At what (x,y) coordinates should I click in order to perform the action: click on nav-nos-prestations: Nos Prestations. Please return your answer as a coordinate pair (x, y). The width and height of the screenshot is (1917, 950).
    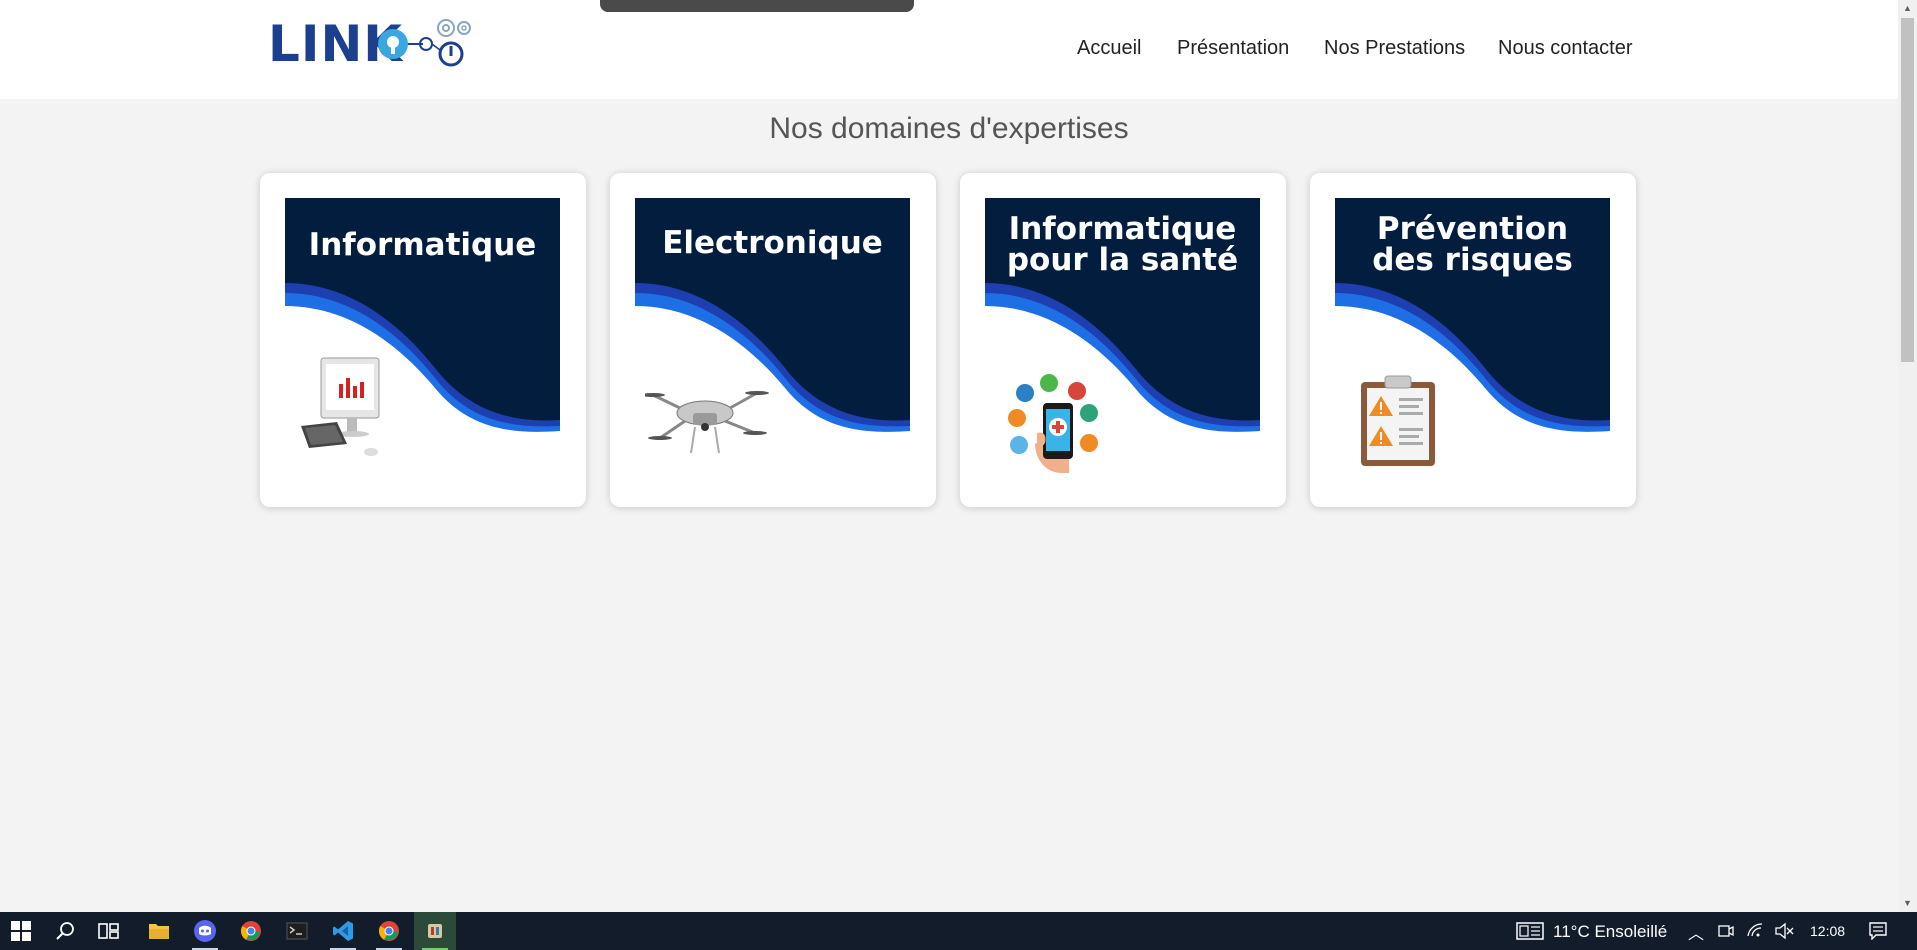
    Looking at the image, I should click on (1394, 48).